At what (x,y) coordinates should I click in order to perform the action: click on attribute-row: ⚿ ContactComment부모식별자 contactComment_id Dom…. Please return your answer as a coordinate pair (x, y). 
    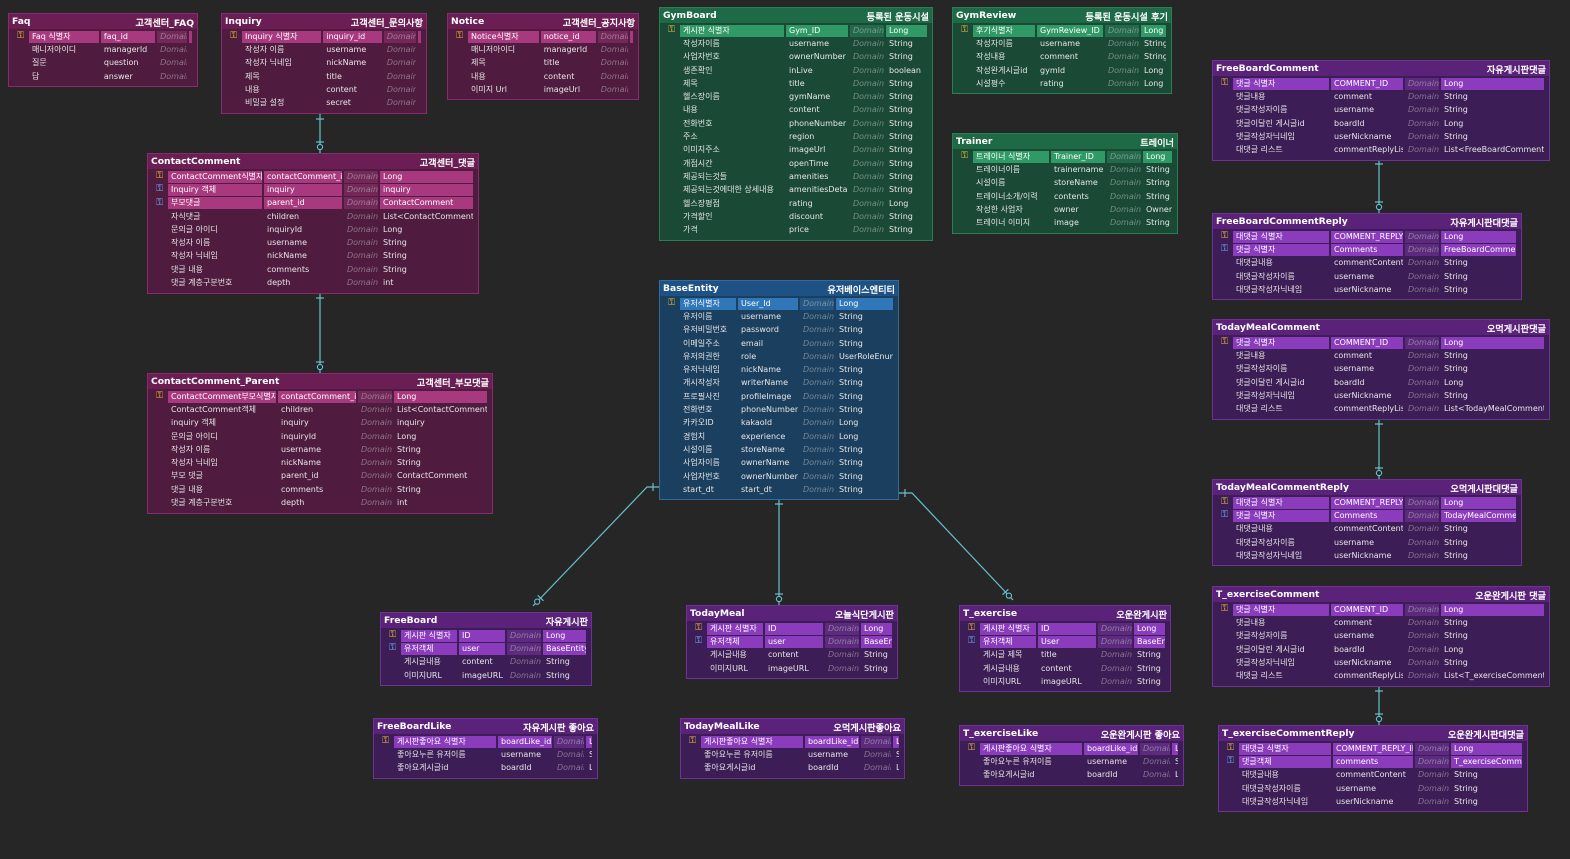
    Looking at the image, I should click on (320, 396).